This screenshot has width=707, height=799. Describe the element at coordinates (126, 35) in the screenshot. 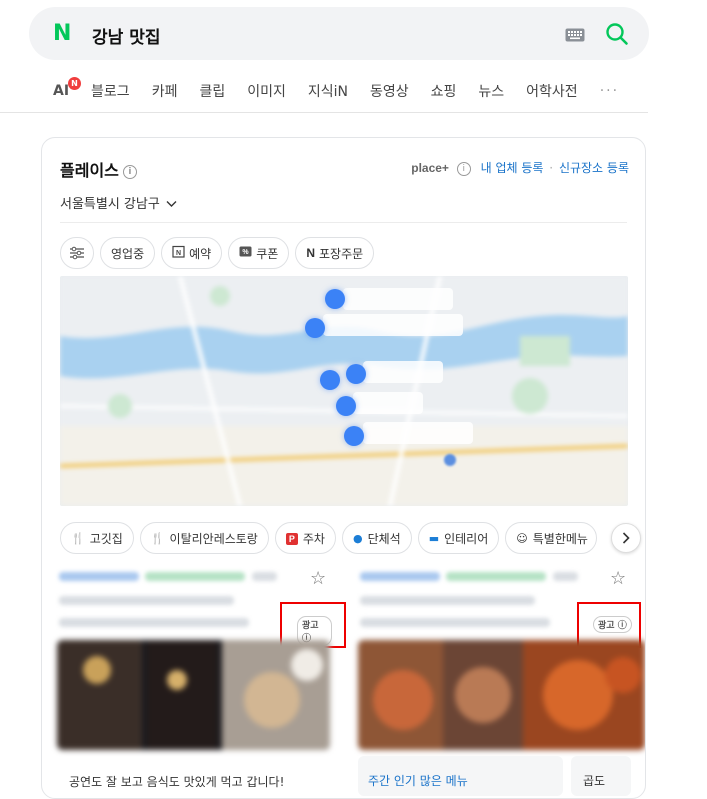

I see `search-input: 강남 맛집` at that location.